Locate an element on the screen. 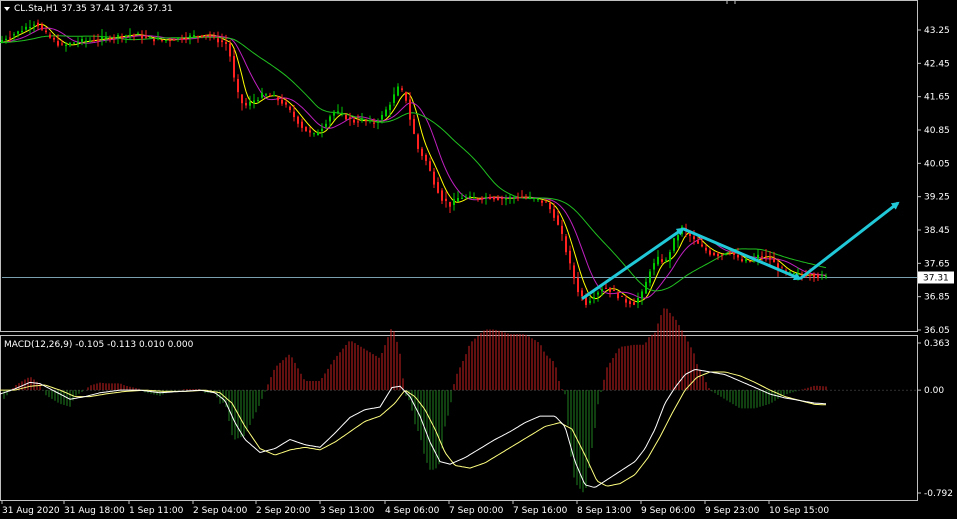 The height and width of the screenshot is (519, 957). time-tick-label: 4 Sep 06:00 is located at coordinates (412, 511).